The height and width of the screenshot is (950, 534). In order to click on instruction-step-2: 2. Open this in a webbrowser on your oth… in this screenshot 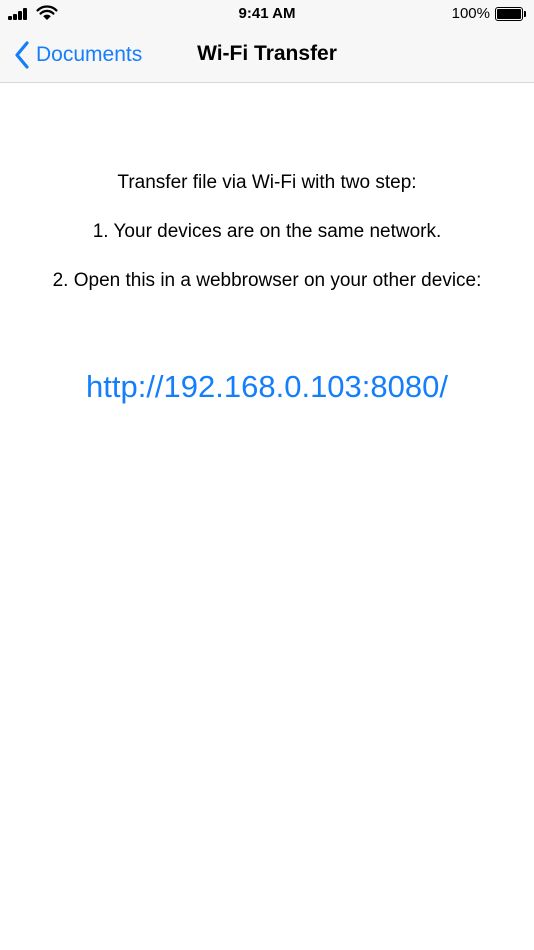, I will do `click(267, 280)`.